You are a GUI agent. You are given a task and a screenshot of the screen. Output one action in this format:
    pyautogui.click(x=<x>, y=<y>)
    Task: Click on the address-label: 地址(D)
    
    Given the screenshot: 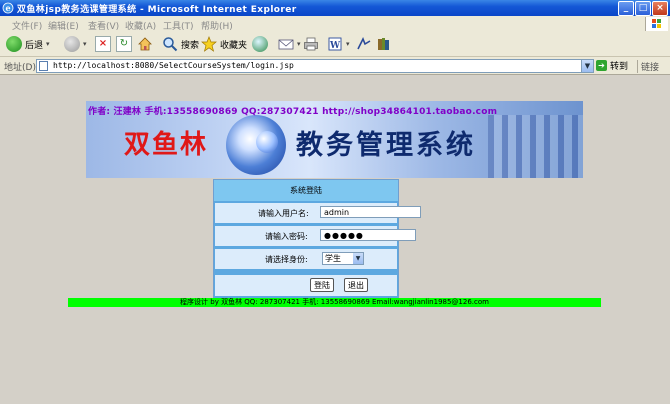 What is the action you would take?
    pyautogui.click(x=20, y=68)
    